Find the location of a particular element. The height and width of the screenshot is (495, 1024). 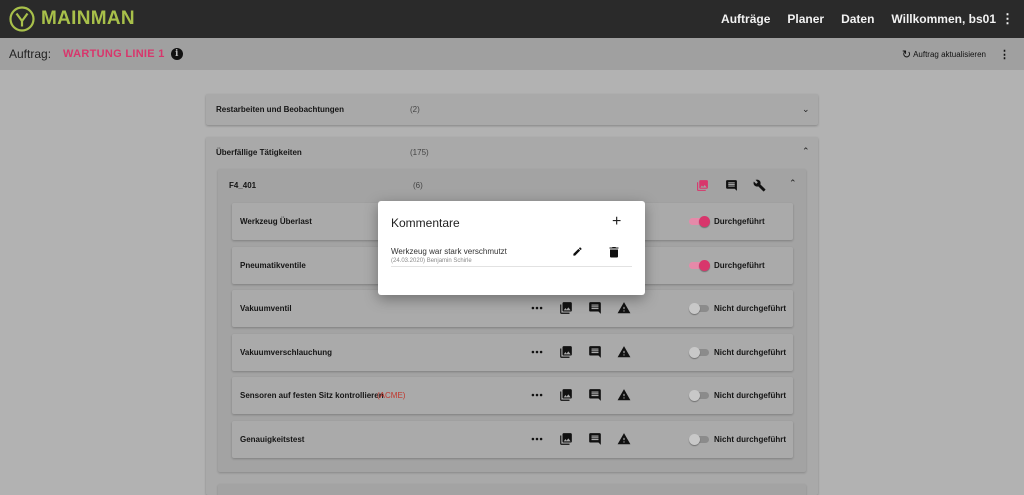

user-greeting: Willkommen, bs01 is located at coordinates (943, 19).